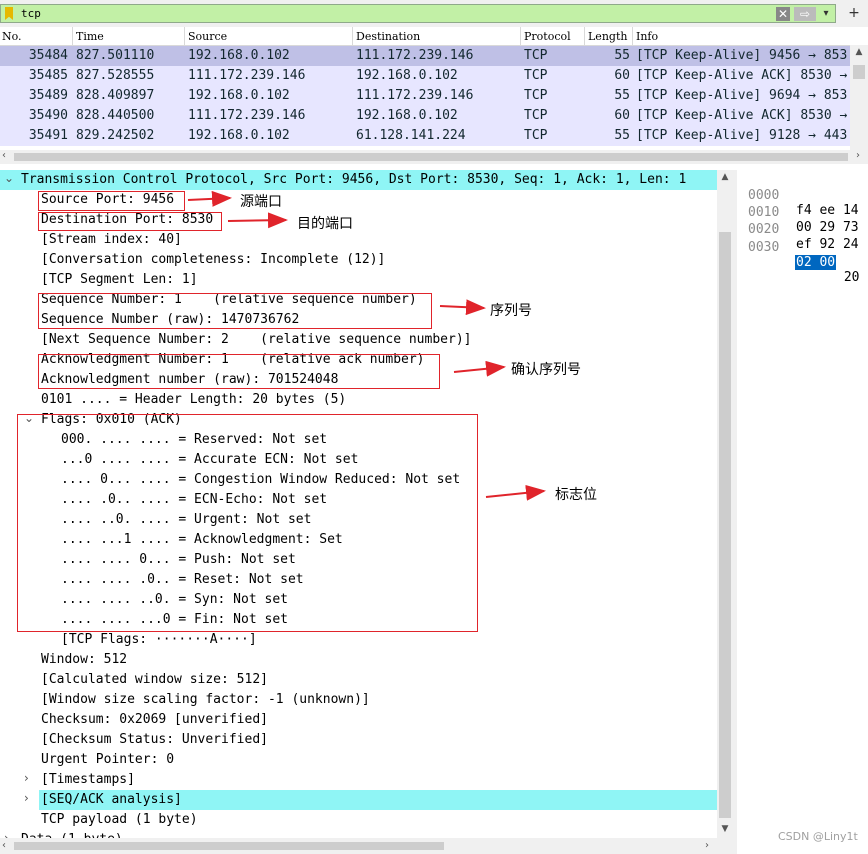 The height and width of the screenshot is (854, 868). Describe the element at coordinates (511, 311) in the screenshot. I see `annotation-seq: 序列号` at that location.